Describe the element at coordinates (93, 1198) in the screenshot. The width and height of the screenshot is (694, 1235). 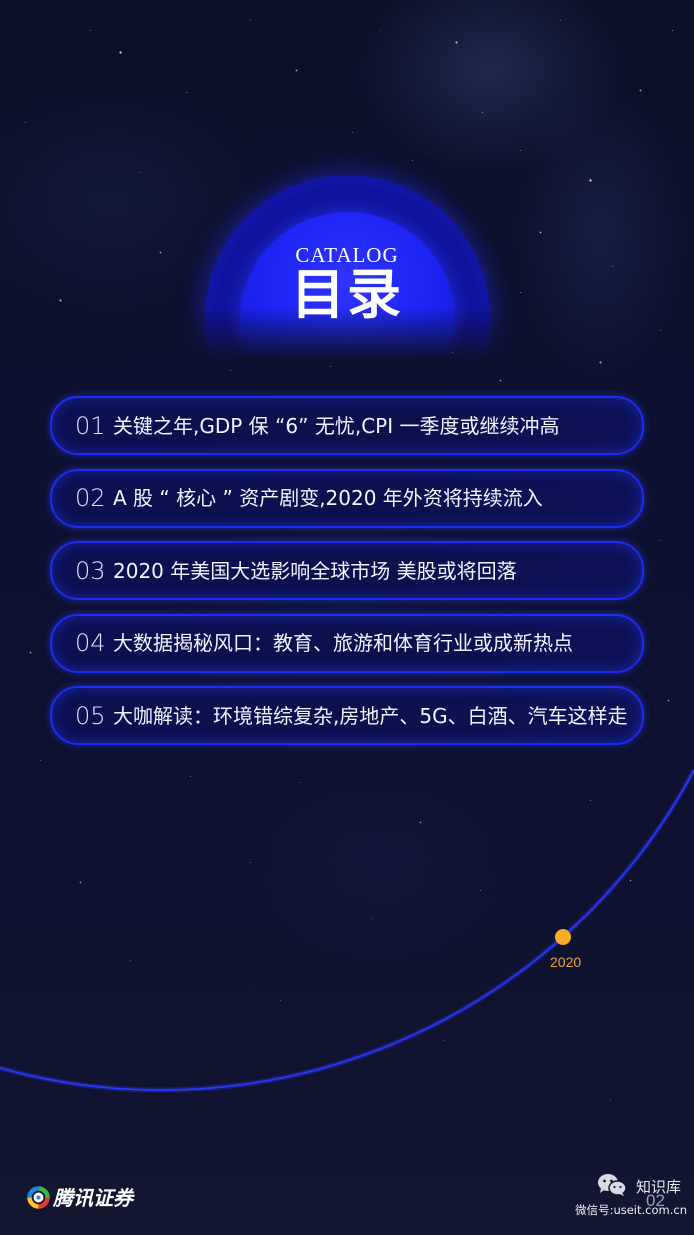
I see `brand-name: 腾讯证券` at that location.